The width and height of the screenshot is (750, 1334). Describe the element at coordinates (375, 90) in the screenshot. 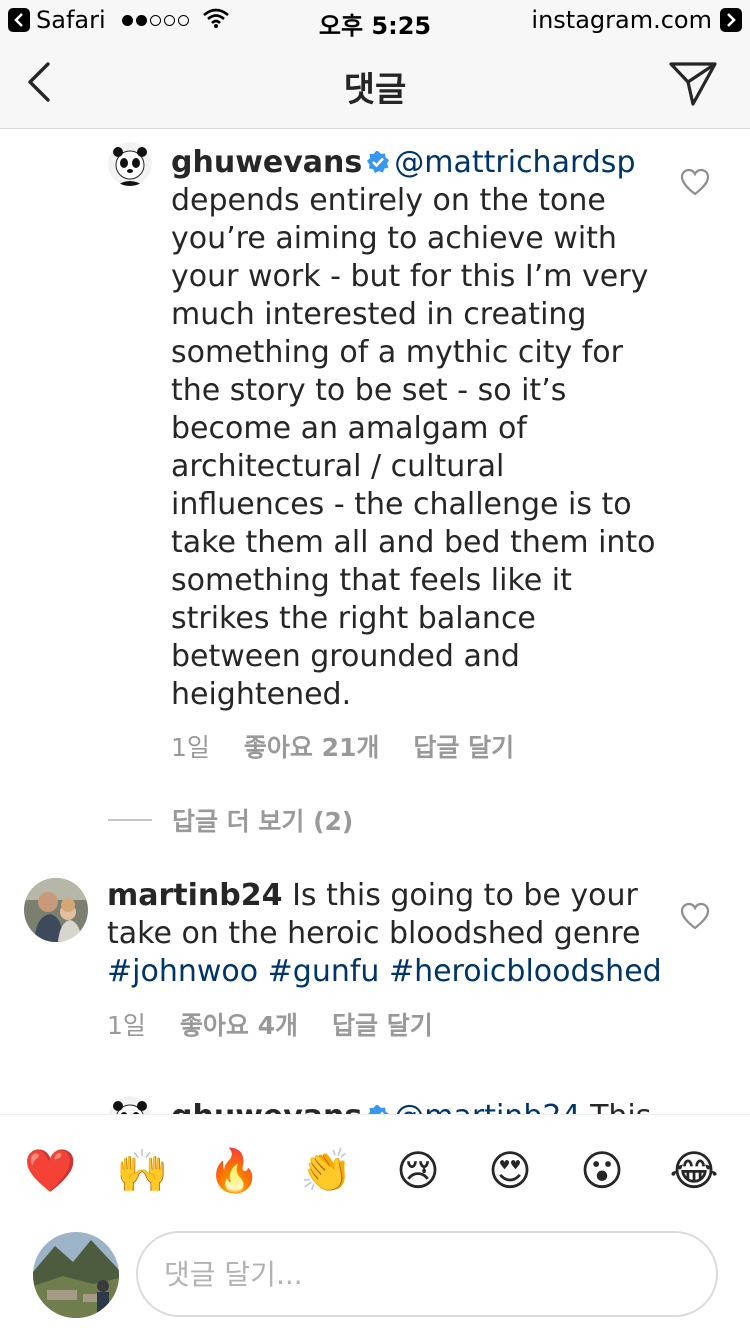

I see `page-title: 댓글` at that location.